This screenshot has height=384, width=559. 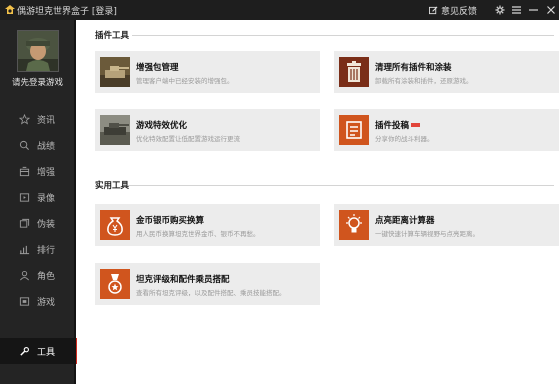 I want to click on card-title: 坦克评级和配件乘员搭配, so click(x=183, y=280).